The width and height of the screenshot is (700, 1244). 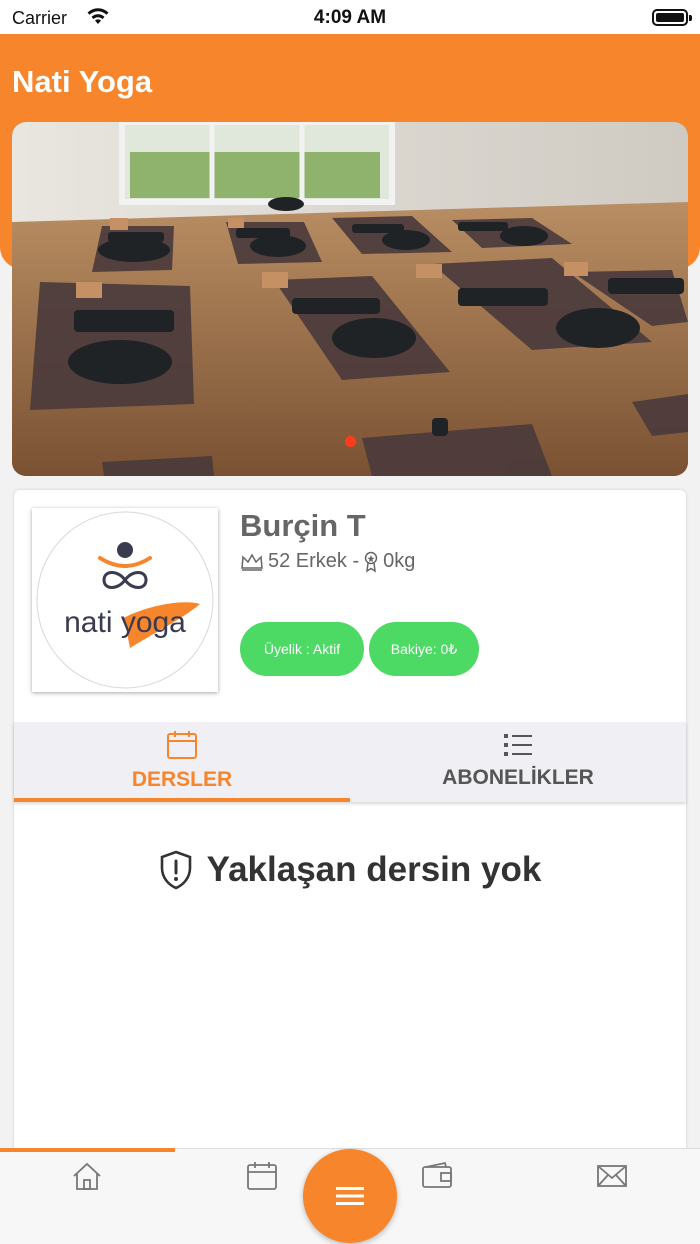 What do you see at coordinates (302, 649) in the screenshot?
I see `membership-status-badge: Üyelik : Aktif` at bounding box center [302, 649].